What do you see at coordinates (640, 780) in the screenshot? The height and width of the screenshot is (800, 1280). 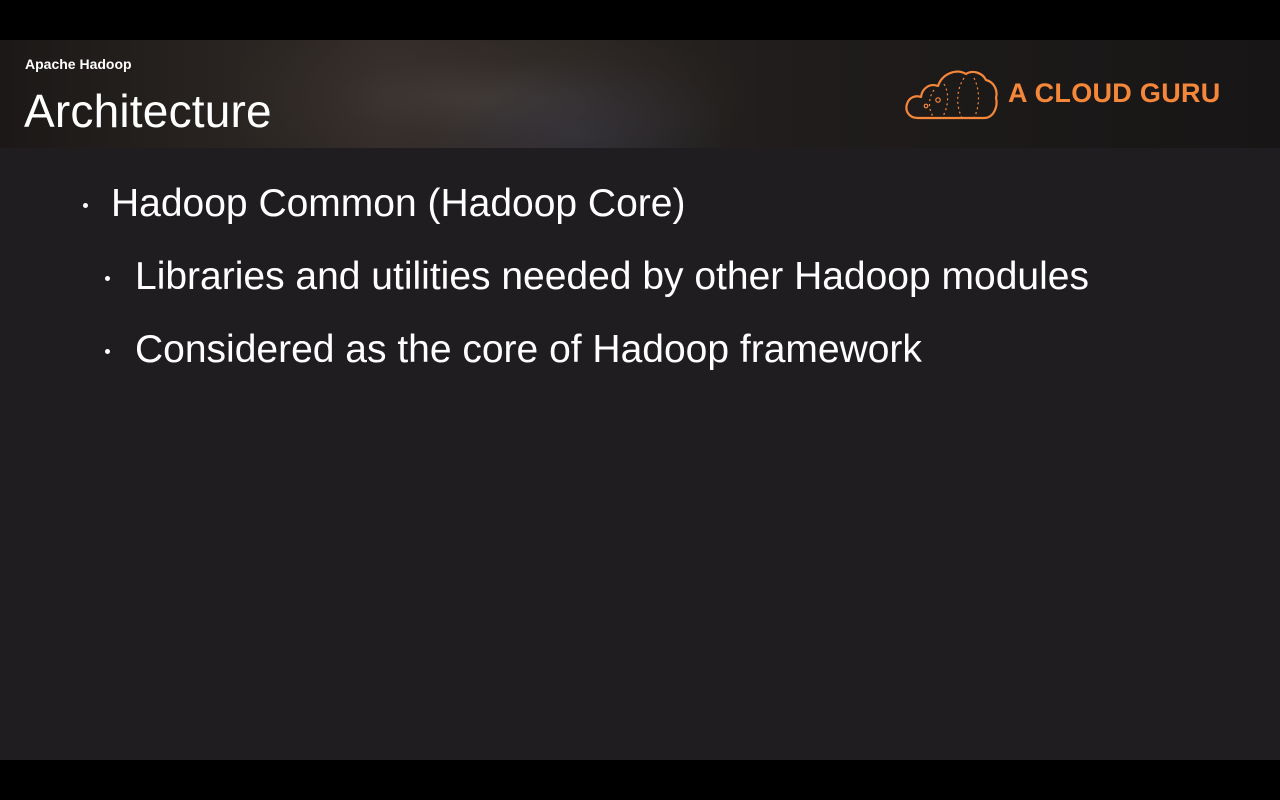 I see `letterbox-bottom` at bounding box center [640, 780].